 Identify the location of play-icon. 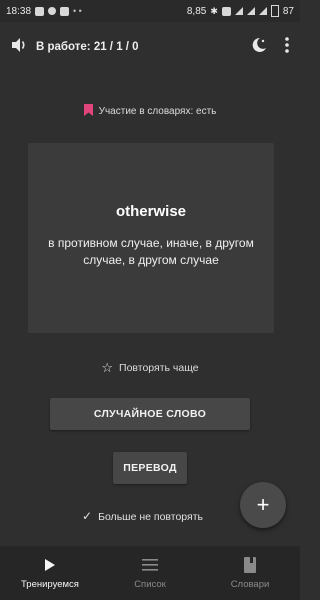
(50, 565).